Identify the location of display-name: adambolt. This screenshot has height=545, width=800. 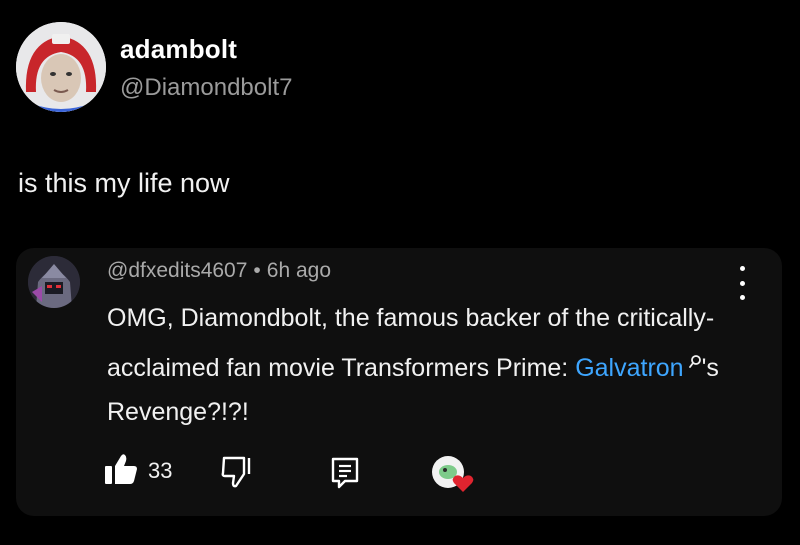
(178, 49).